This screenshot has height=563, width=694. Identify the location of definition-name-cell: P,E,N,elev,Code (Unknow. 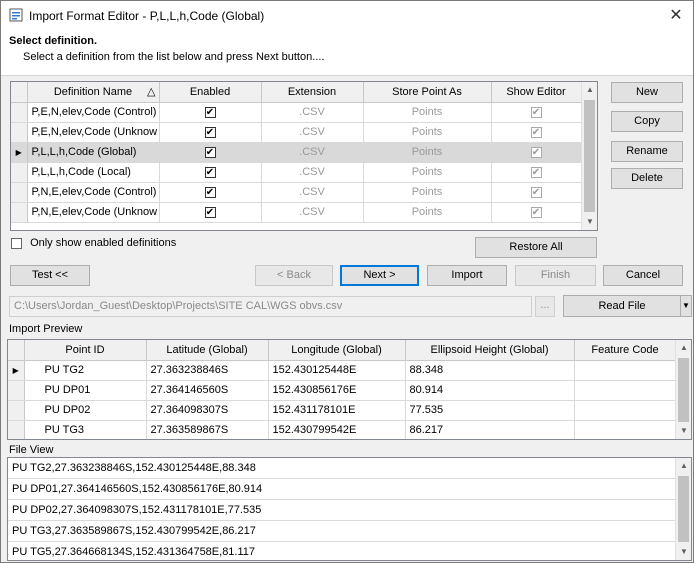
(93, 132).